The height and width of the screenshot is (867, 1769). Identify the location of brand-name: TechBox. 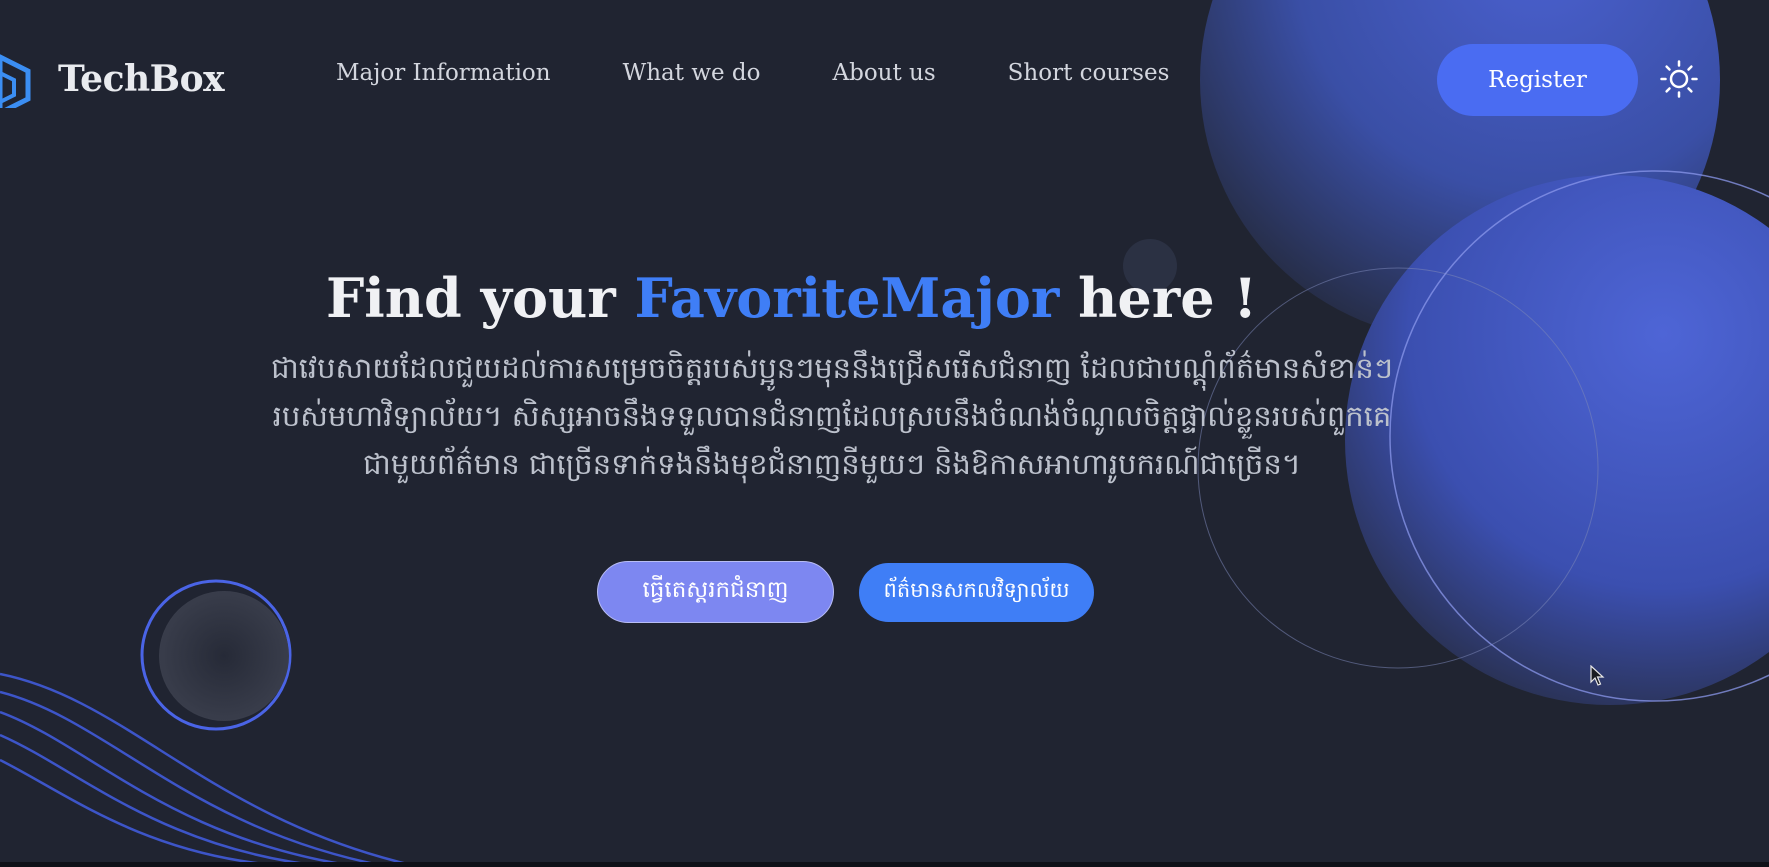
(141, 79).